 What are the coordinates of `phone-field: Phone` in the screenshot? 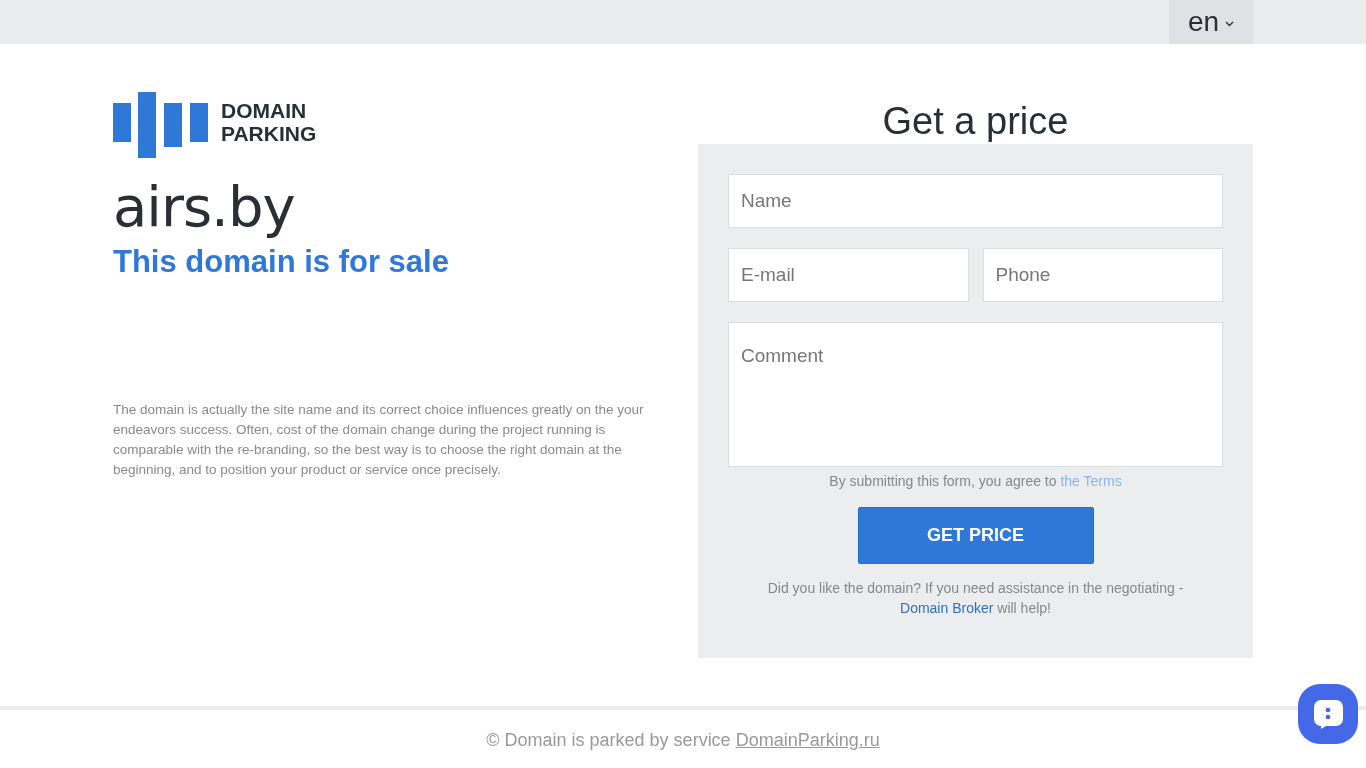 It's located at (1102, 275).